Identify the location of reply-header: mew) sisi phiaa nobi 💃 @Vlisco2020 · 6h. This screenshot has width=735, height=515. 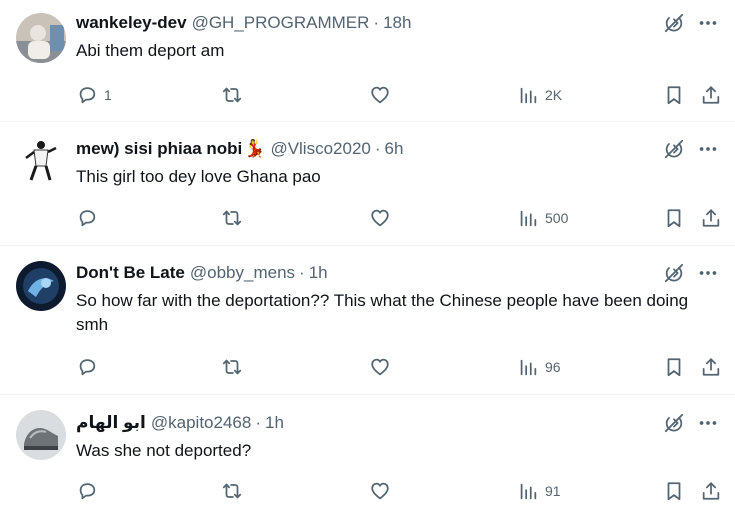
(397, 149).